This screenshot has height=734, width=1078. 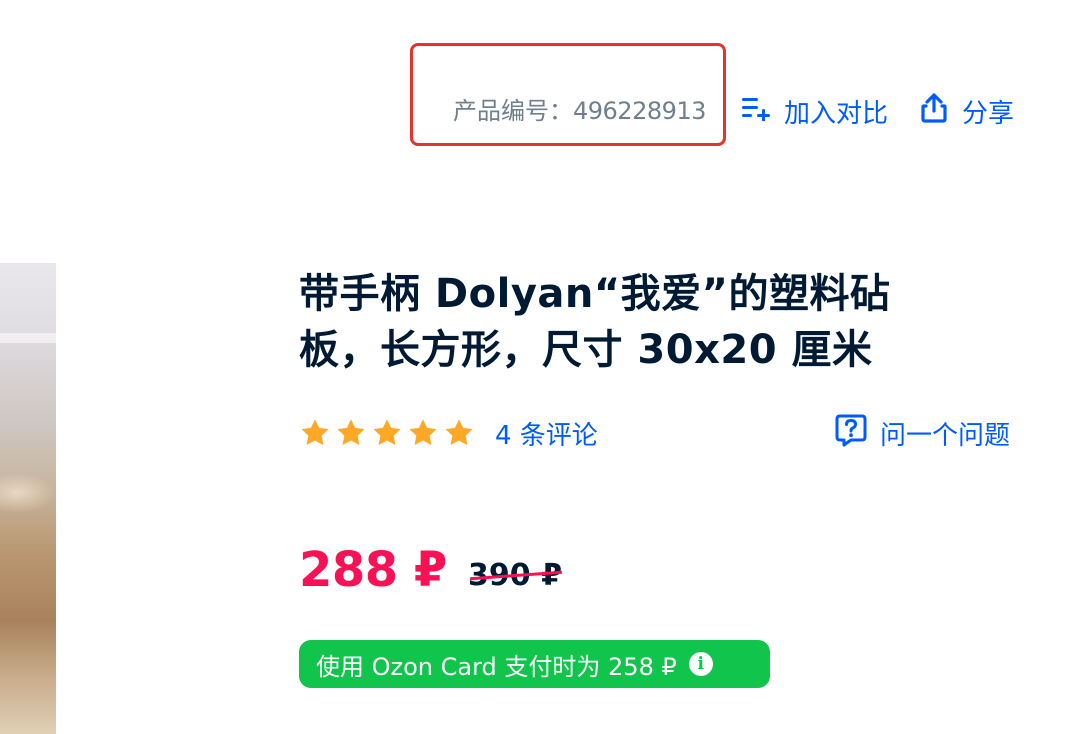 I want to click on share-button: 分享, so click(x=967, y=110).